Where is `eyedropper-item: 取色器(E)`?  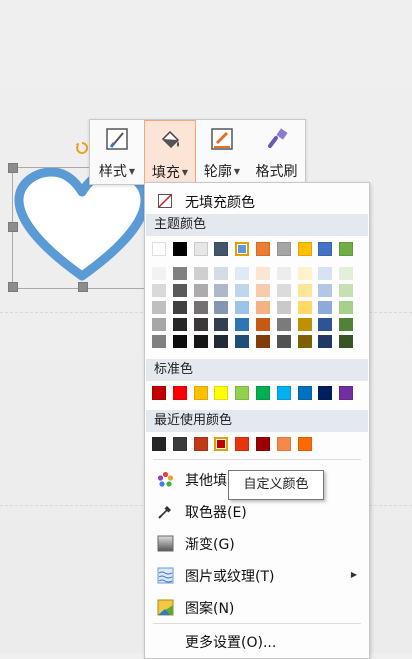 eyedropper-item: 取色器(E) is located at coordinates (257, 511).